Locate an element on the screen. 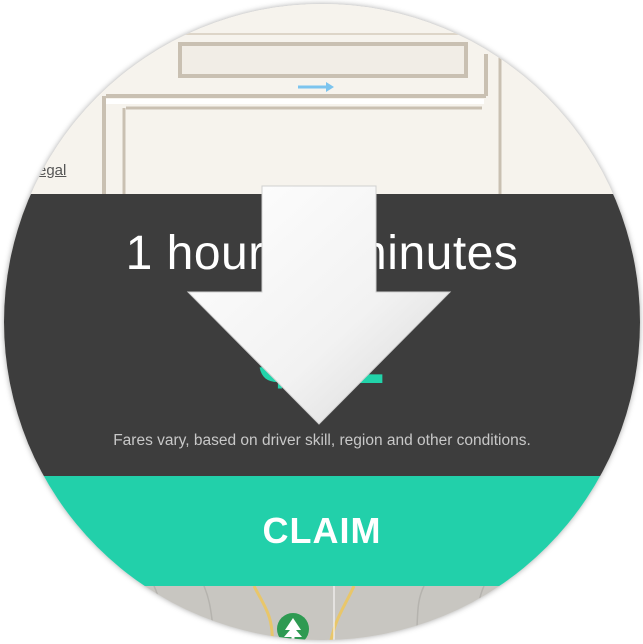  direction-arrow-icon is located at coordinates (316, 87).